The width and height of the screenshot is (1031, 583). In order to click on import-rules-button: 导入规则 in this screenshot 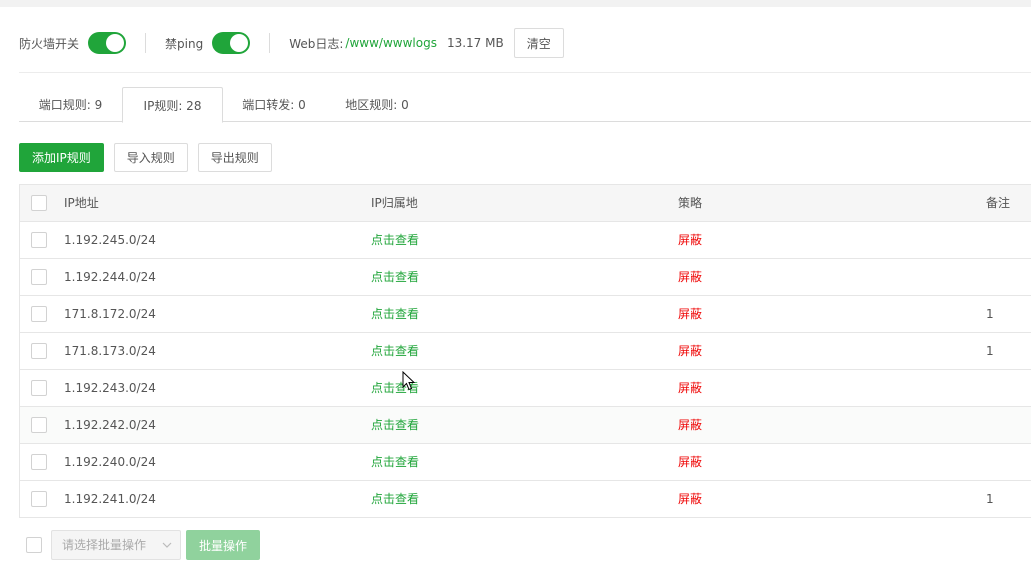, I will do `click(150, 157)`.